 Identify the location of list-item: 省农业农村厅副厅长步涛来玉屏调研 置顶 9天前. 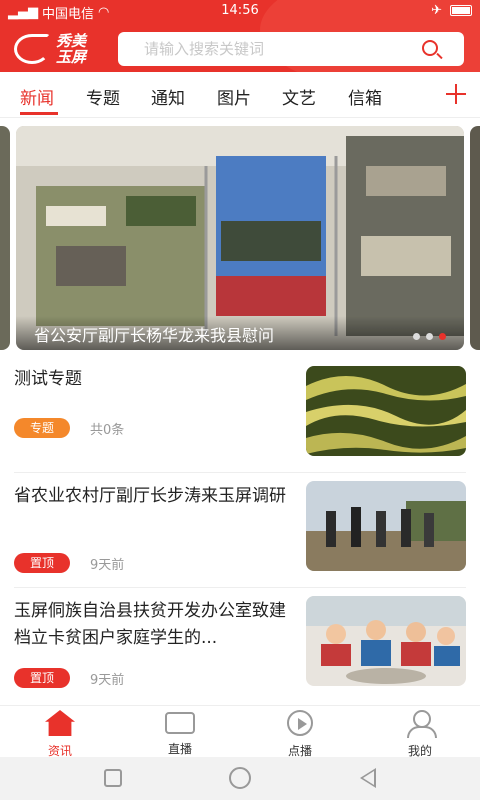
(240, 530).